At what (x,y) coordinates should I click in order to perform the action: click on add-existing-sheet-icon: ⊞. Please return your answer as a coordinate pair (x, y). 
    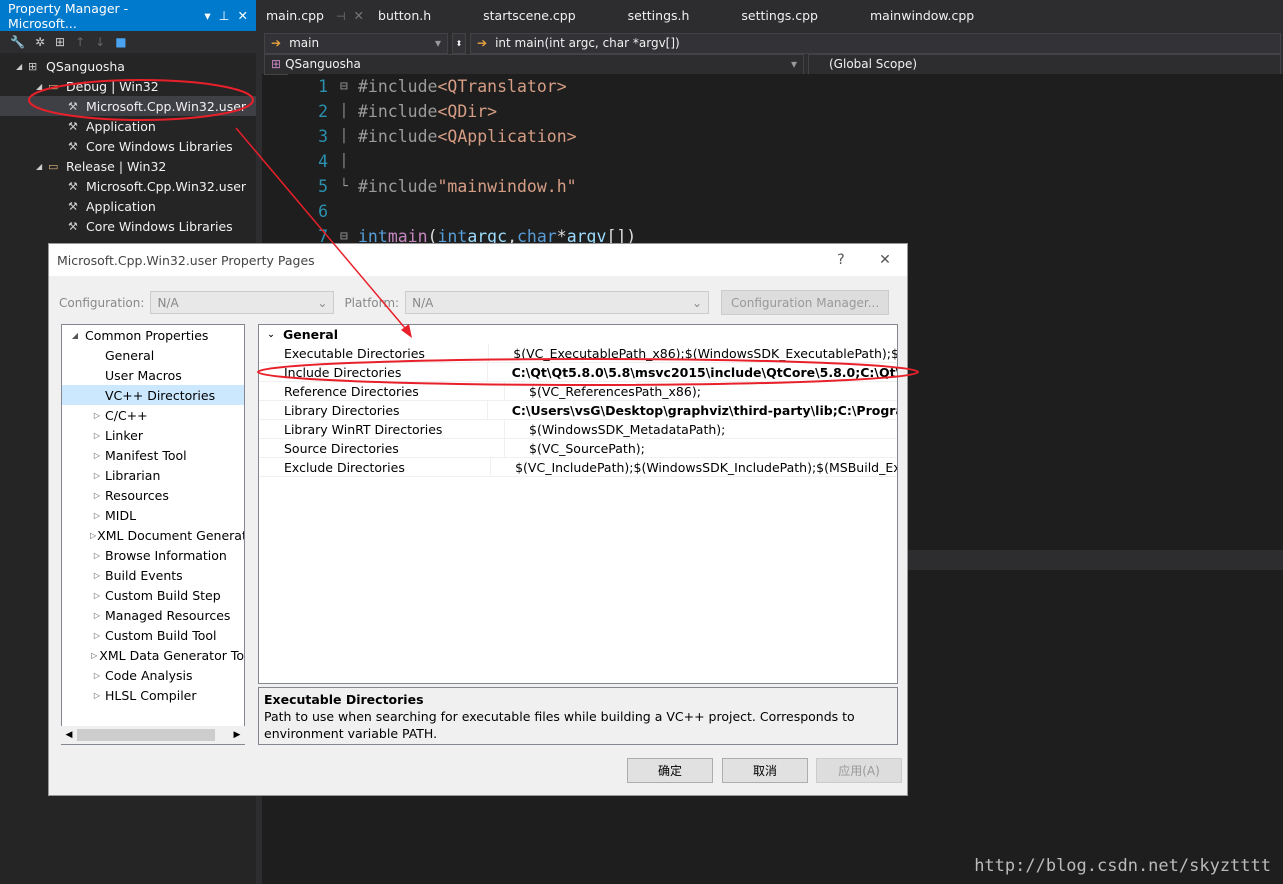
    Looking at the image, I should click on (60, 42).